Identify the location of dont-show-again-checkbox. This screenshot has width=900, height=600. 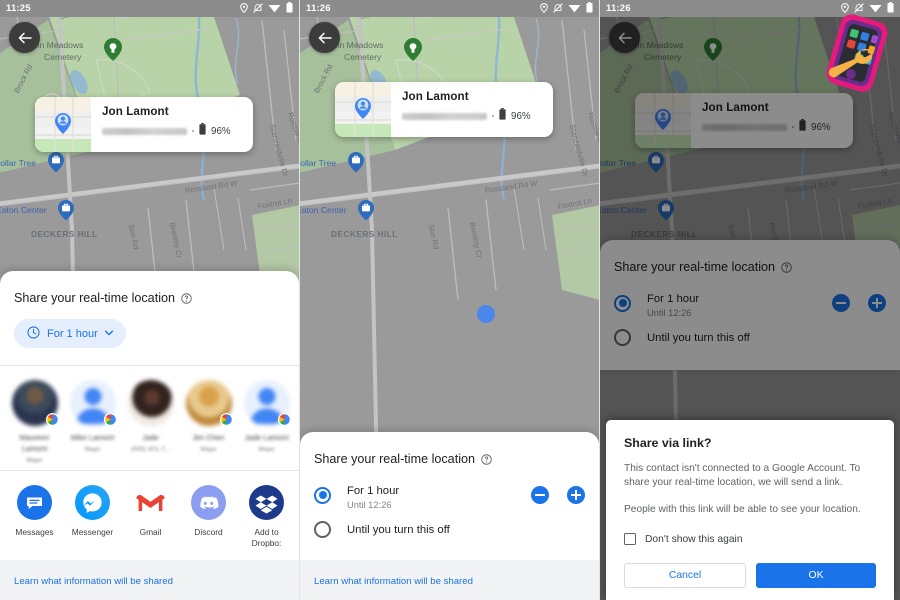
(630, 539).